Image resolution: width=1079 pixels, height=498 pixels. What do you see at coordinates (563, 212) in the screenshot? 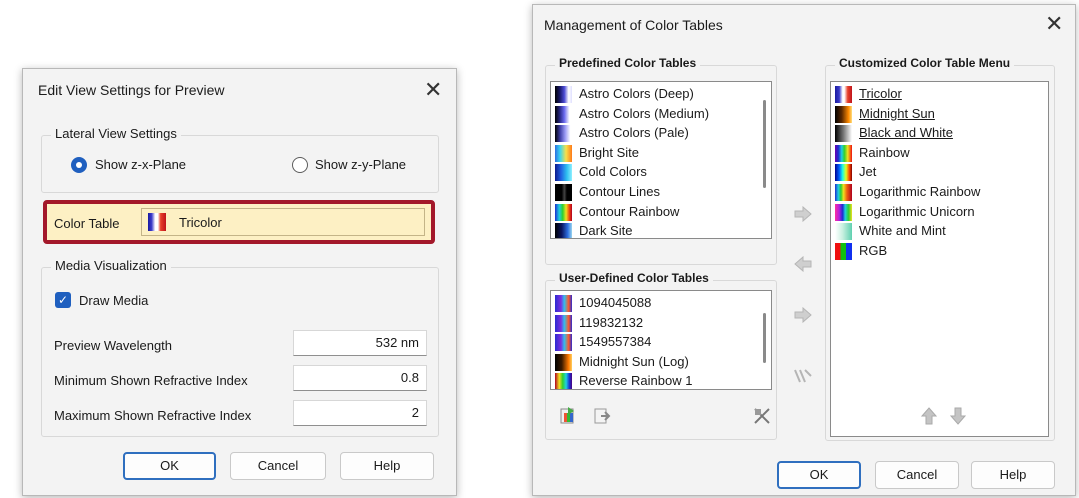
I see `contour-rainbow-swatch-icon` at bounding box center [563, 212].